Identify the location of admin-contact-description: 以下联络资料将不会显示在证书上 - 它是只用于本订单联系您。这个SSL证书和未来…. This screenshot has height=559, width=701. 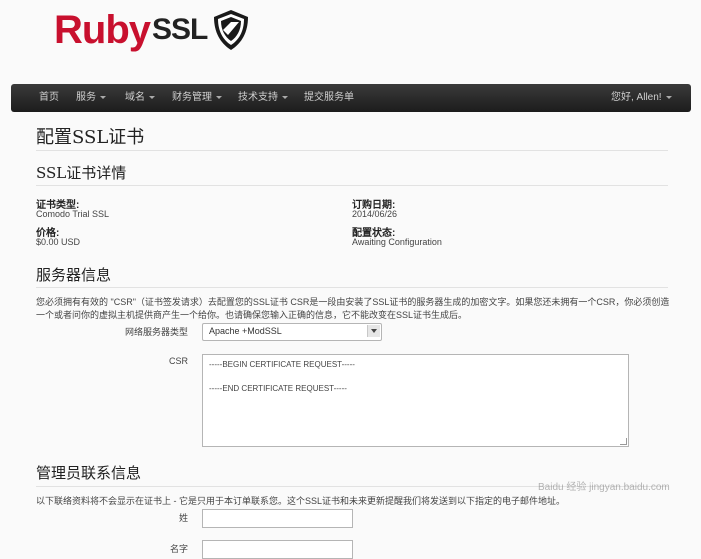
(301, 501).